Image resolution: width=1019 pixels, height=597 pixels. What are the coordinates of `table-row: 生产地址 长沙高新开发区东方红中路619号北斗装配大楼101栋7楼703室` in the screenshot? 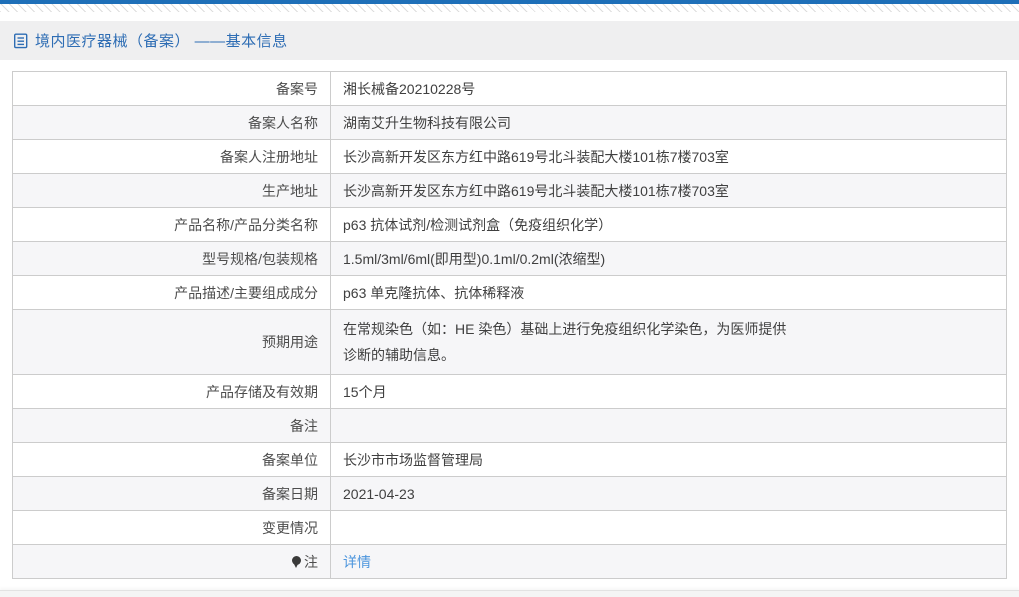 It's located at (509, 190).